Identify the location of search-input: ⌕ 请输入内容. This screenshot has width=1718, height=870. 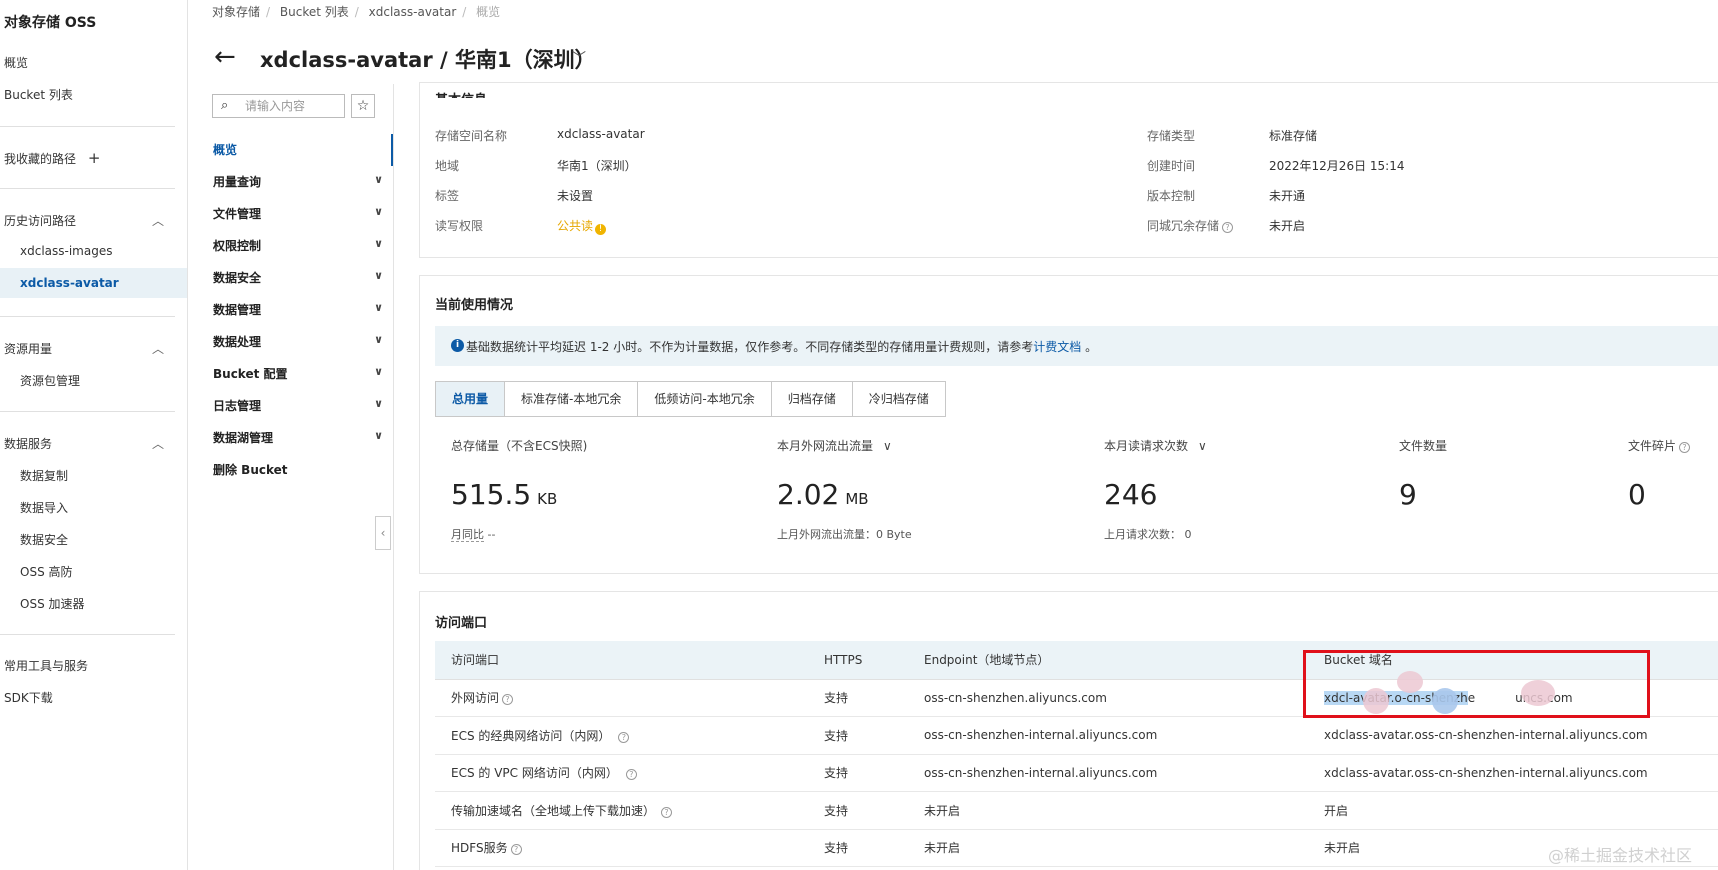
(278, 106).